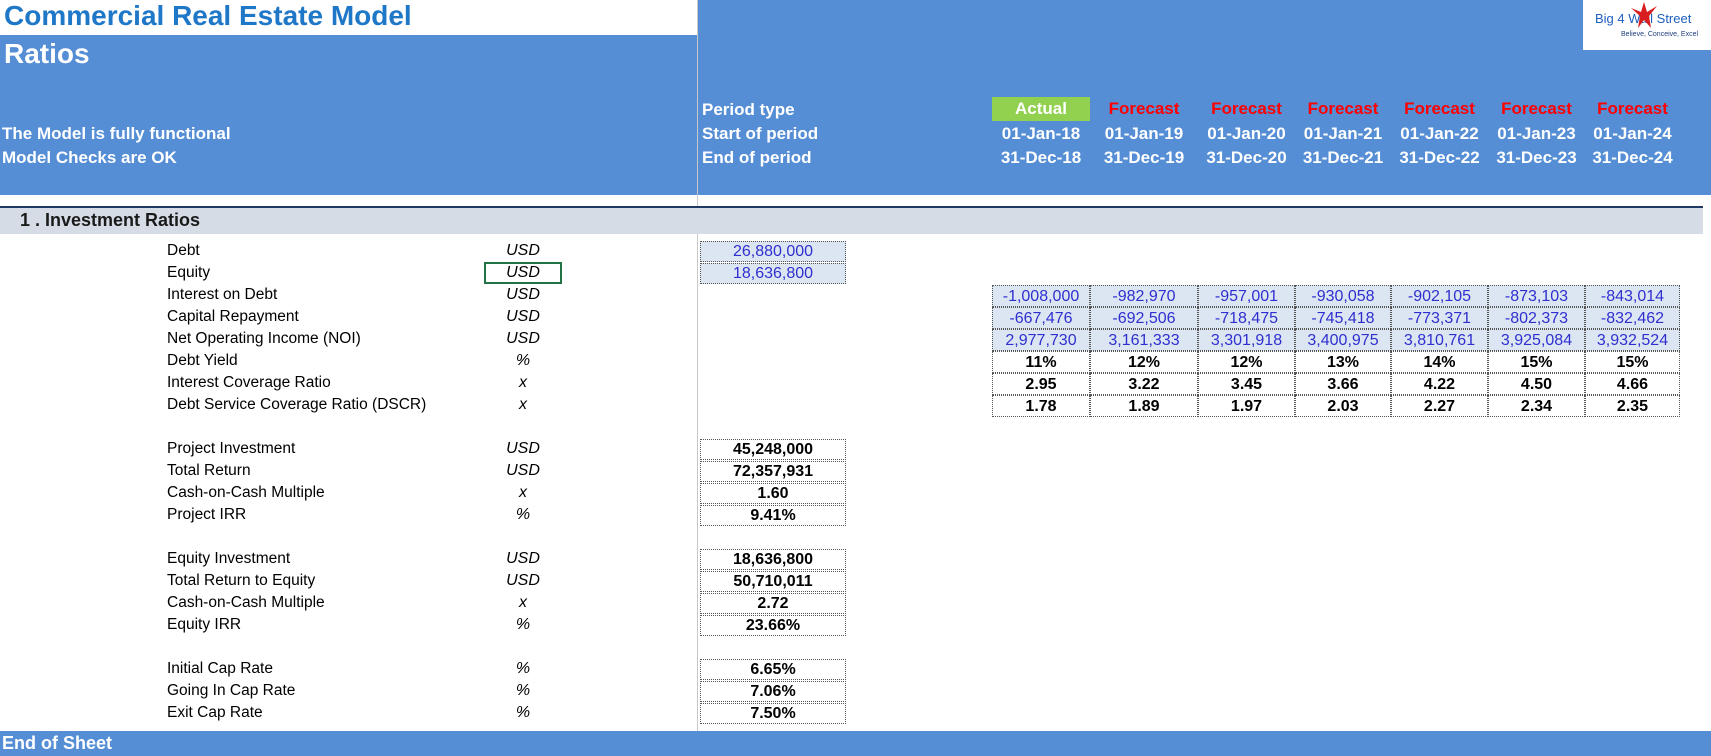  I want to click on cell-capital-repayment-3: -745,418, so click(1343, 318).